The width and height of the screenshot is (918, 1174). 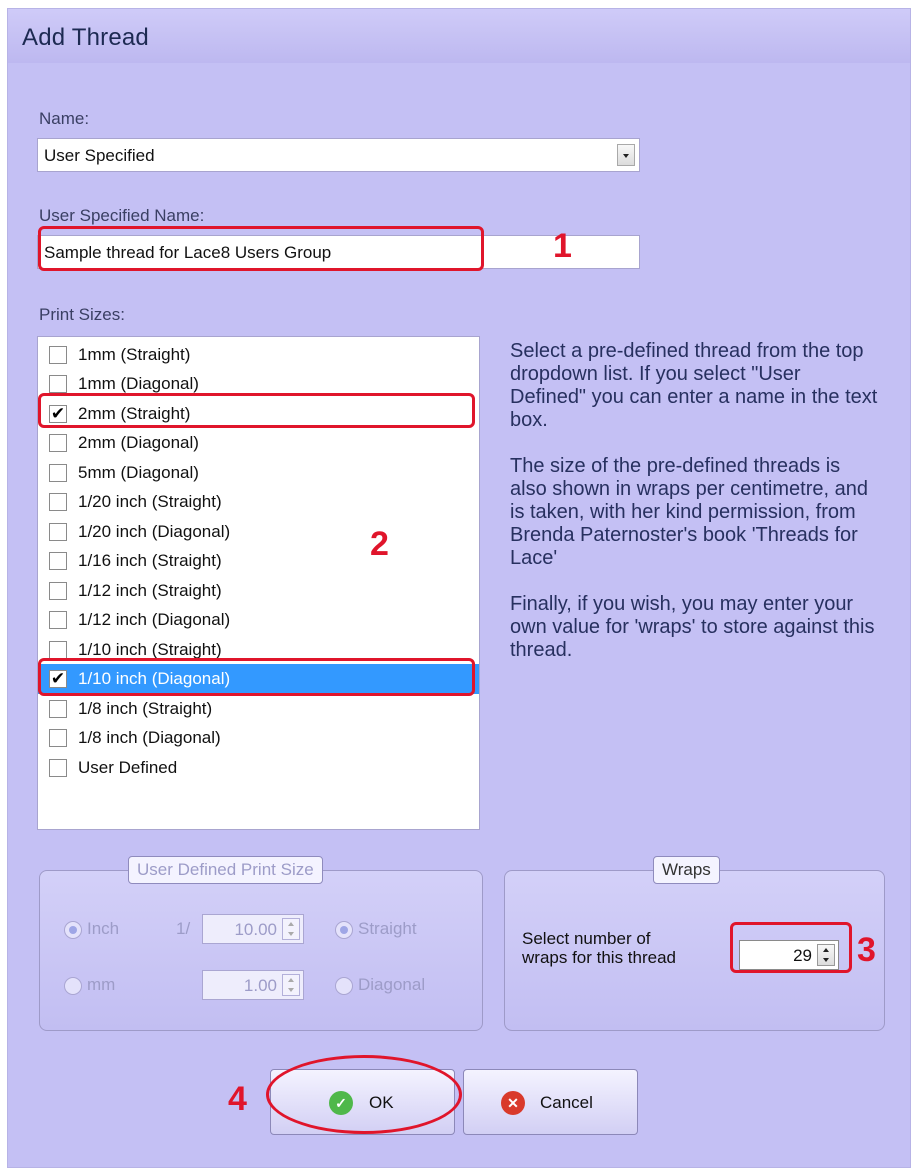 What do you see at coordinates (338, 155) in the screenshot?
I see `name-dropdown: User Specified` at bounding box center [338, 155].